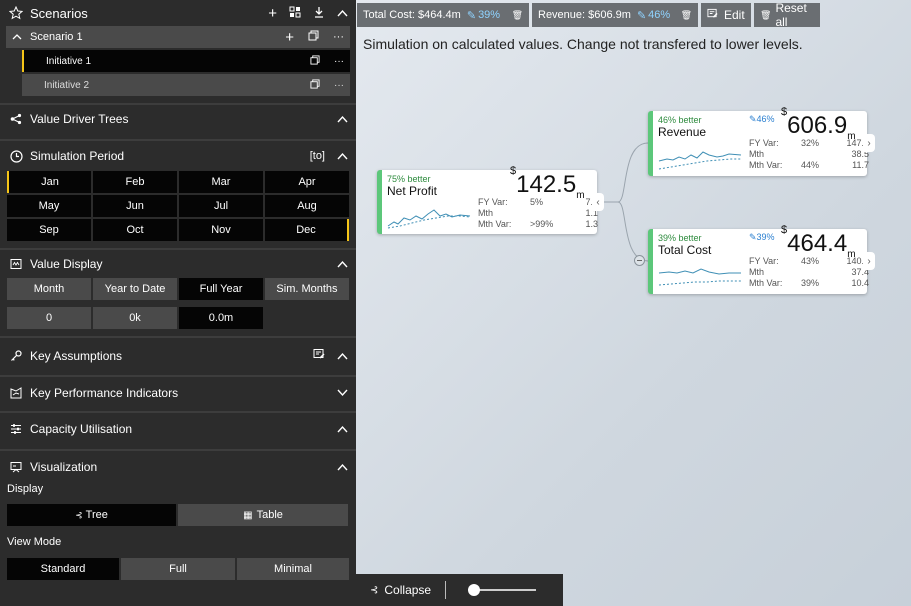 This screenshot has height=606, width=911. Describe the element at coordinates (474, 590) in the screenshot. I see `slider-thumb` at that location.